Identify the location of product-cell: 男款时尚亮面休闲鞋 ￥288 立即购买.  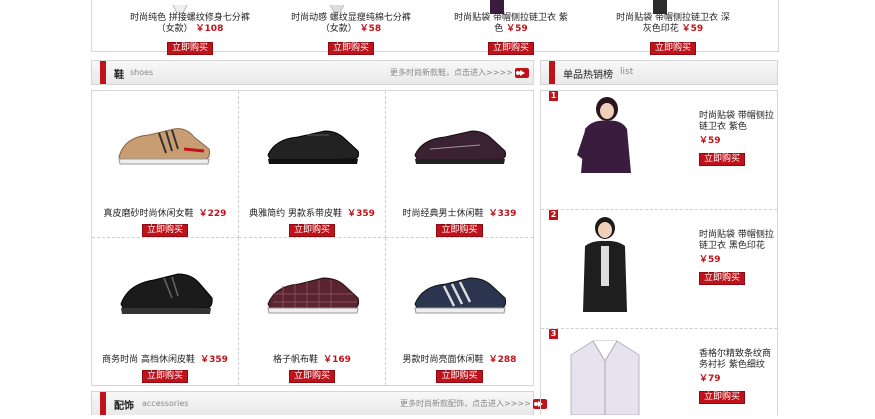
(459, 311).